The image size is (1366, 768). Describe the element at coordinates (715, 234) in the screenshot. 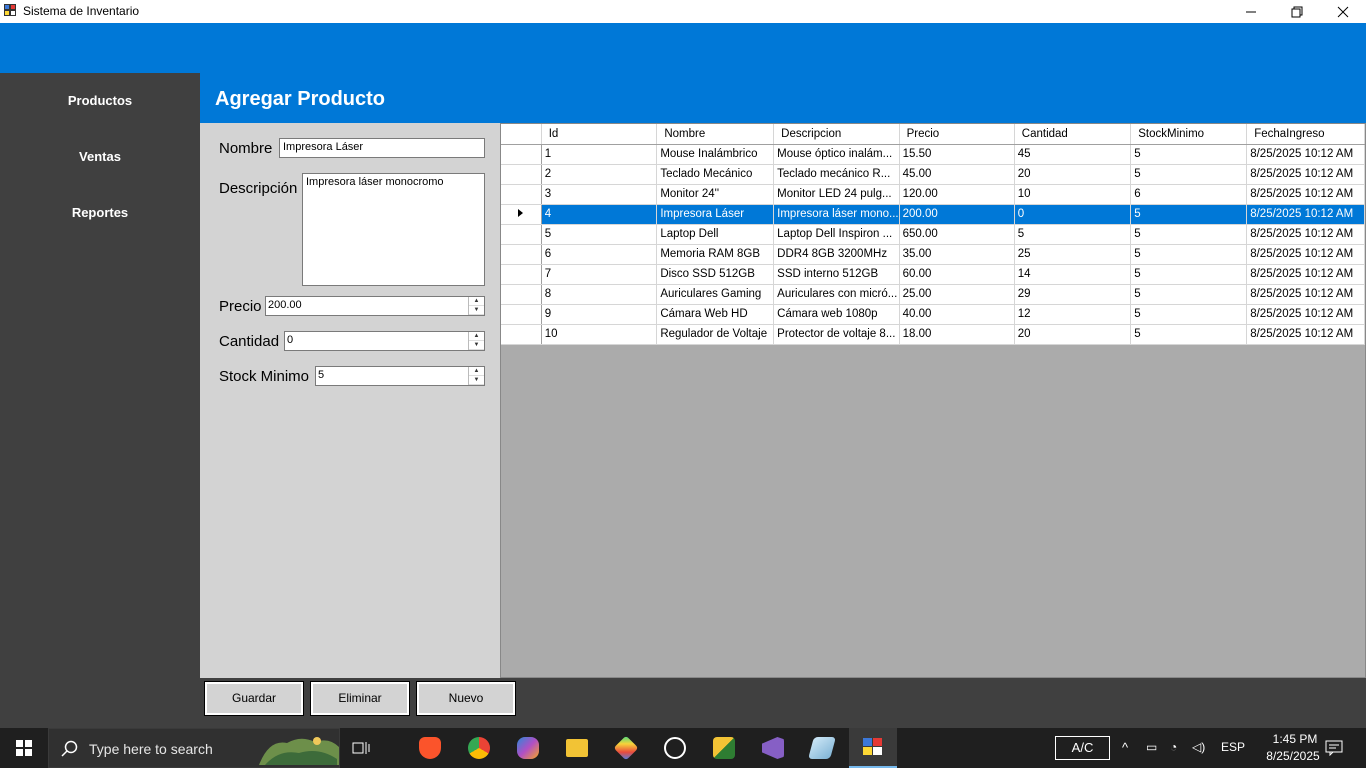

I see `table-cell: Laptop Dell` at that location.